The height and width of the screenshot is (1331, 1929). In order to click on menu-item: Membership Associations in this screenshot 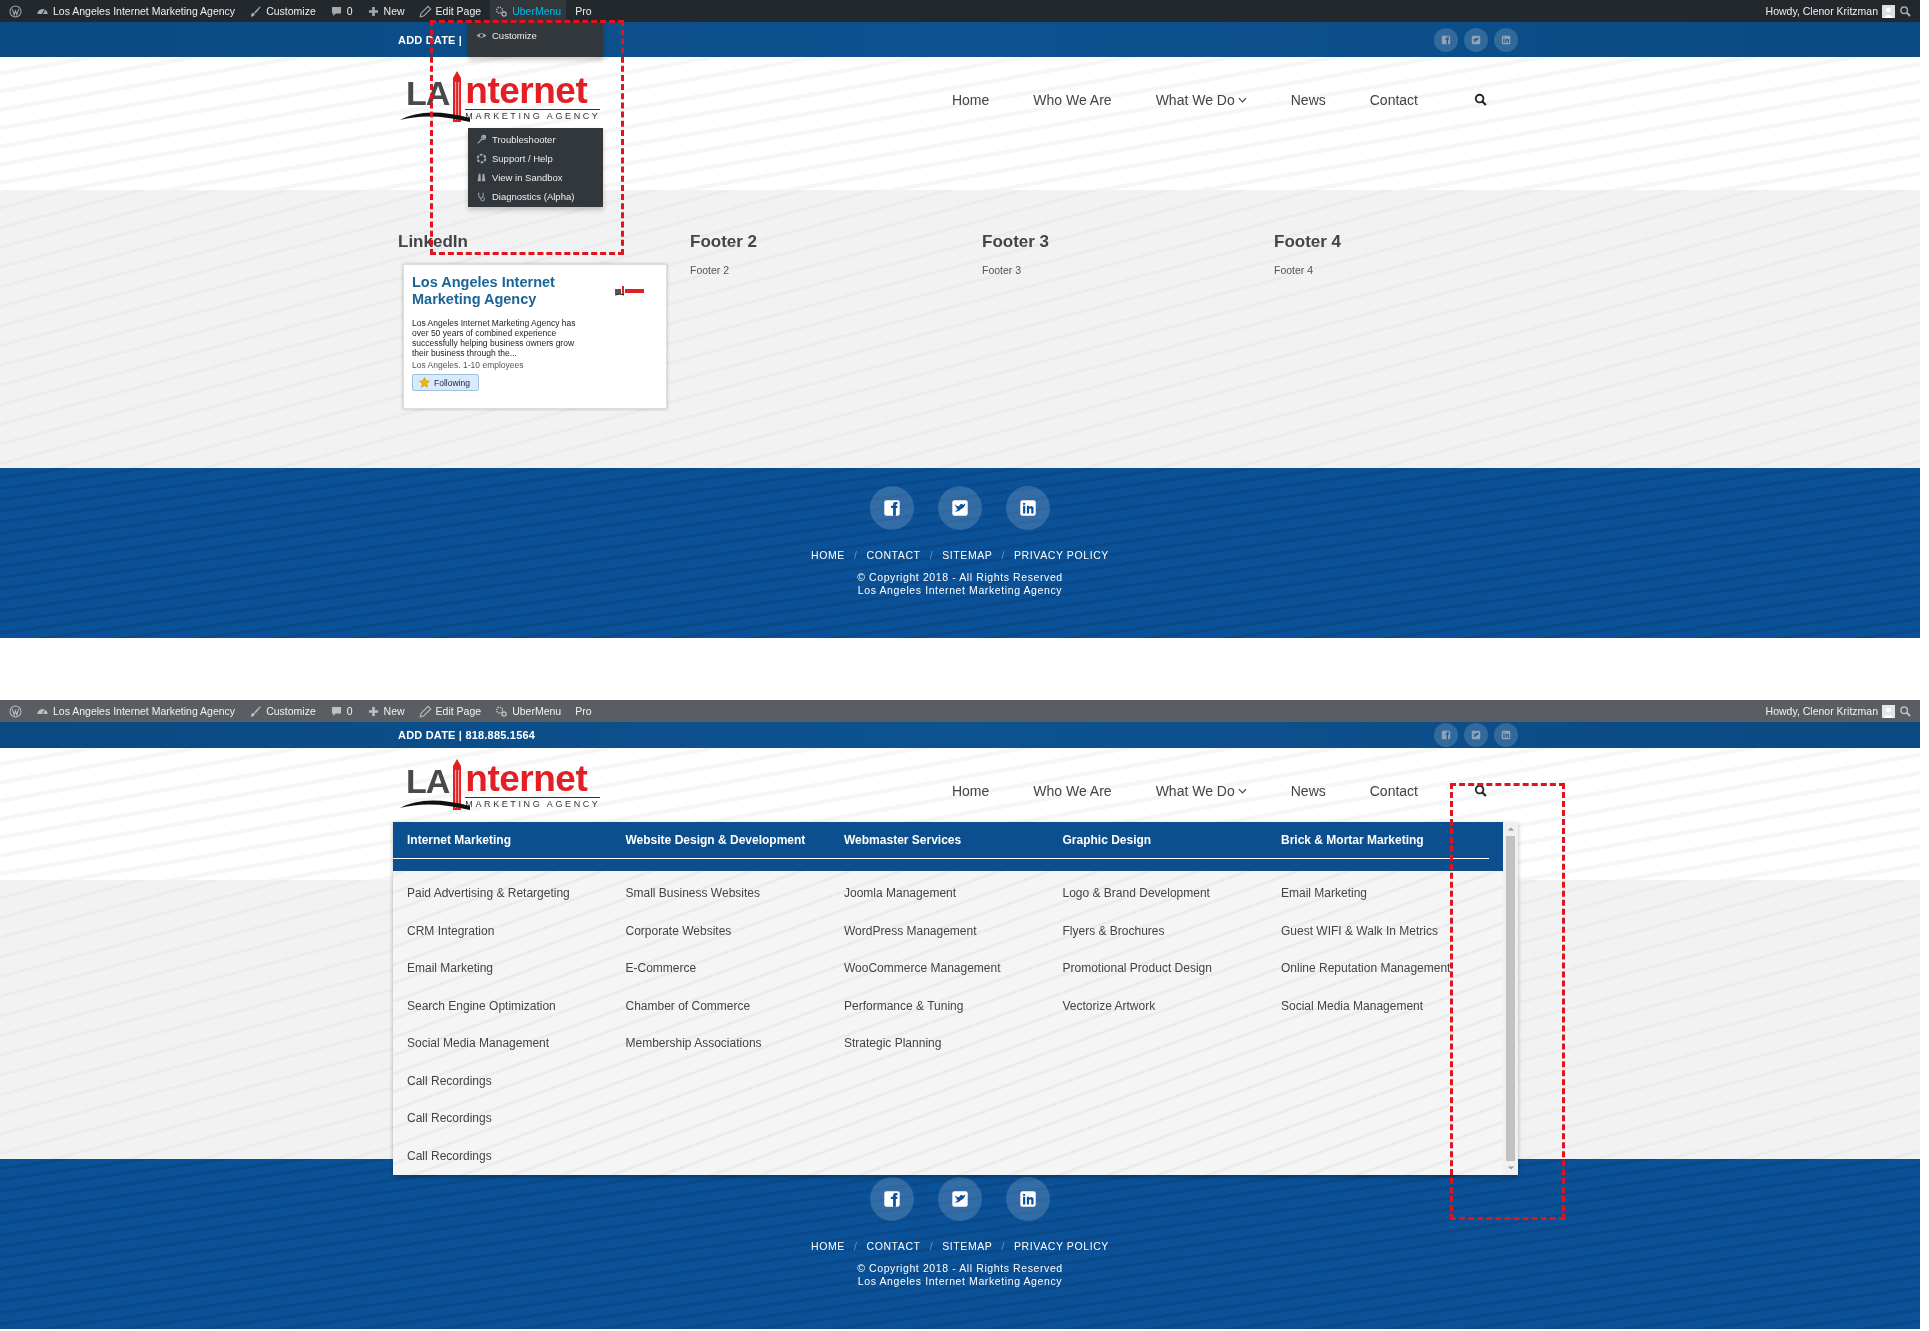, I will do `click(693, 1044)`.